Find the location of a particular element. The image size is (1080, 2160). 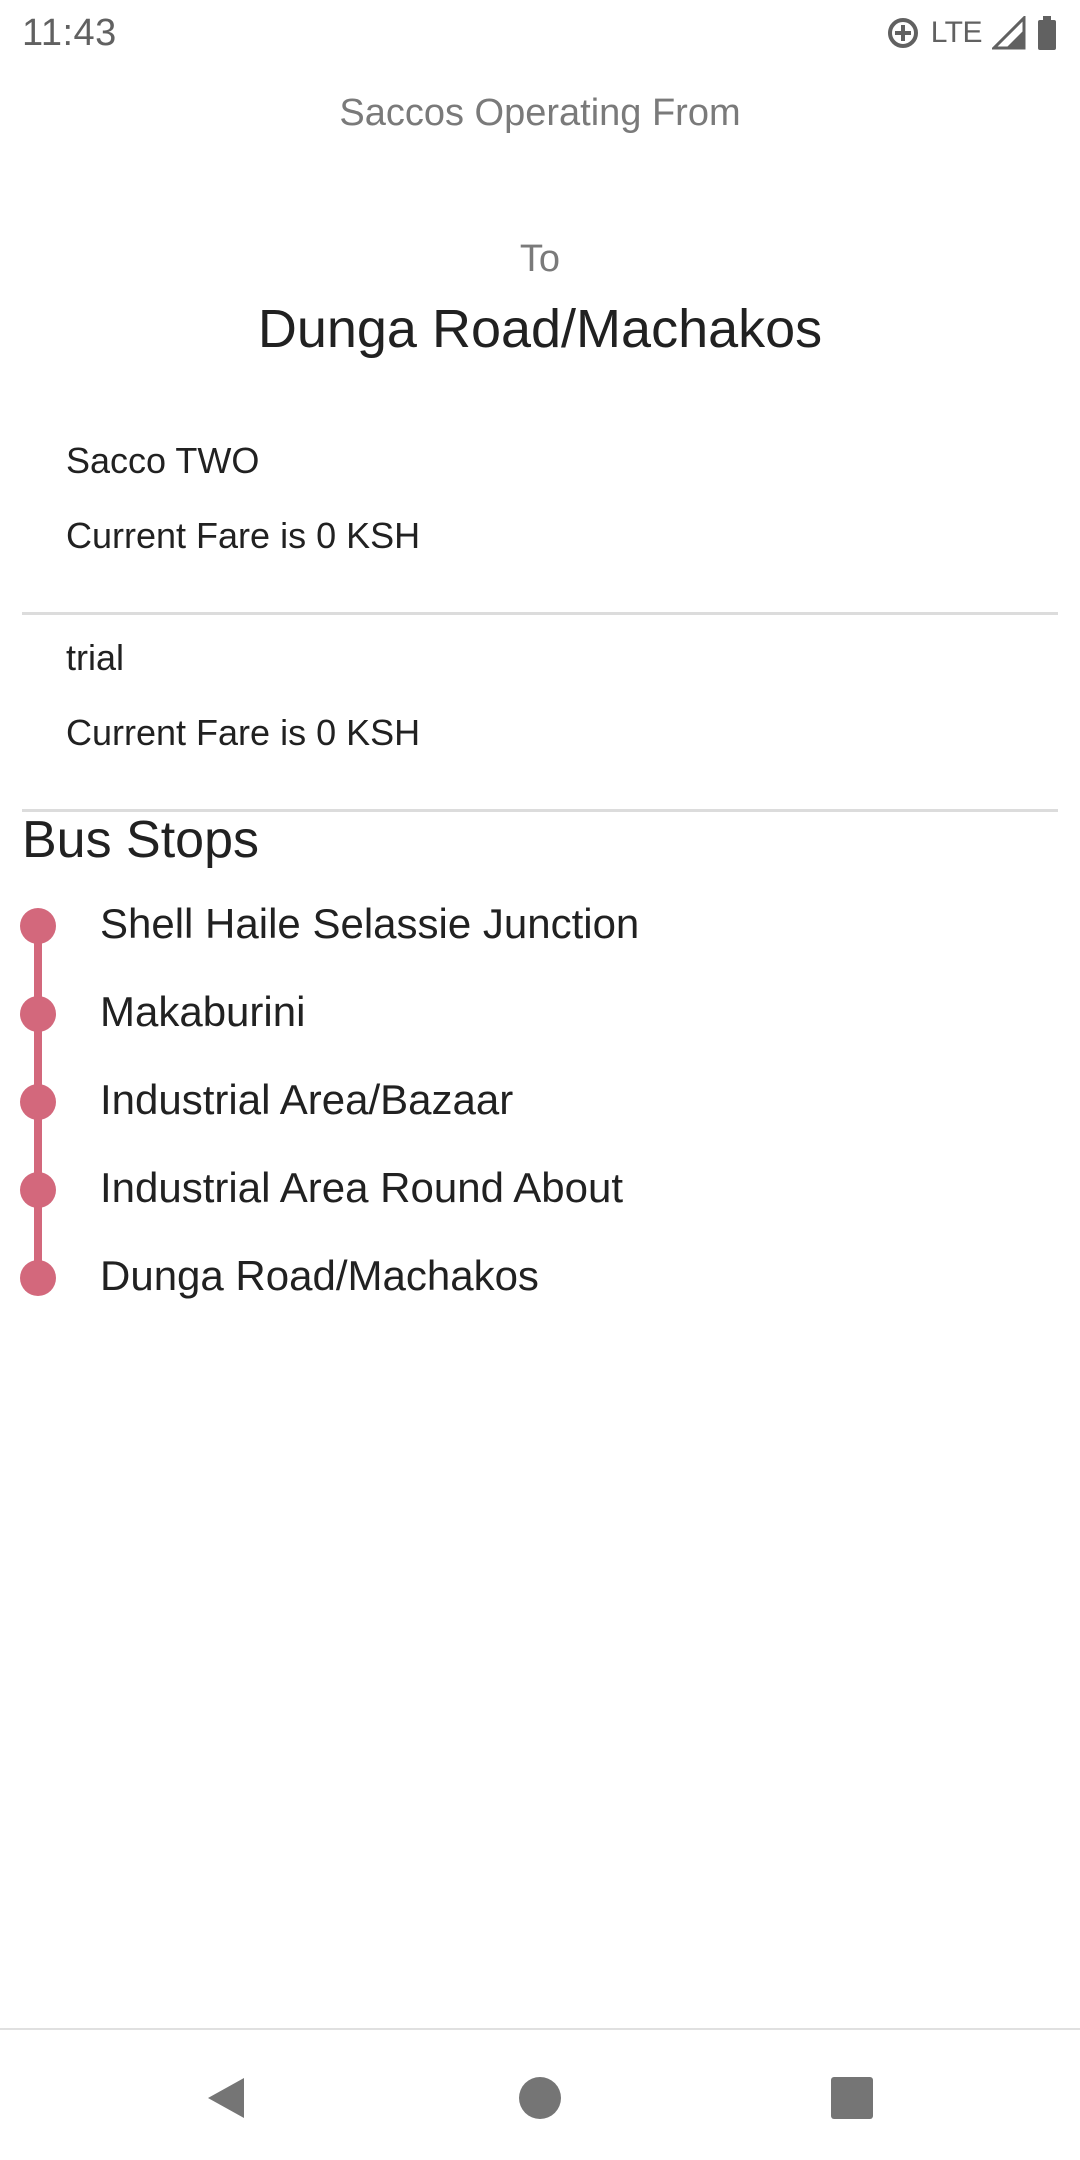

status-time: 11:43 is located at coordinates (69, 32).